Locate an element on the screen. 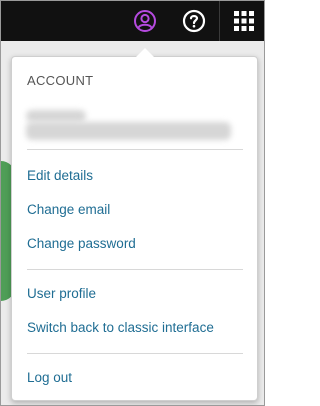  top-bar is located at coordinates (132, 21).